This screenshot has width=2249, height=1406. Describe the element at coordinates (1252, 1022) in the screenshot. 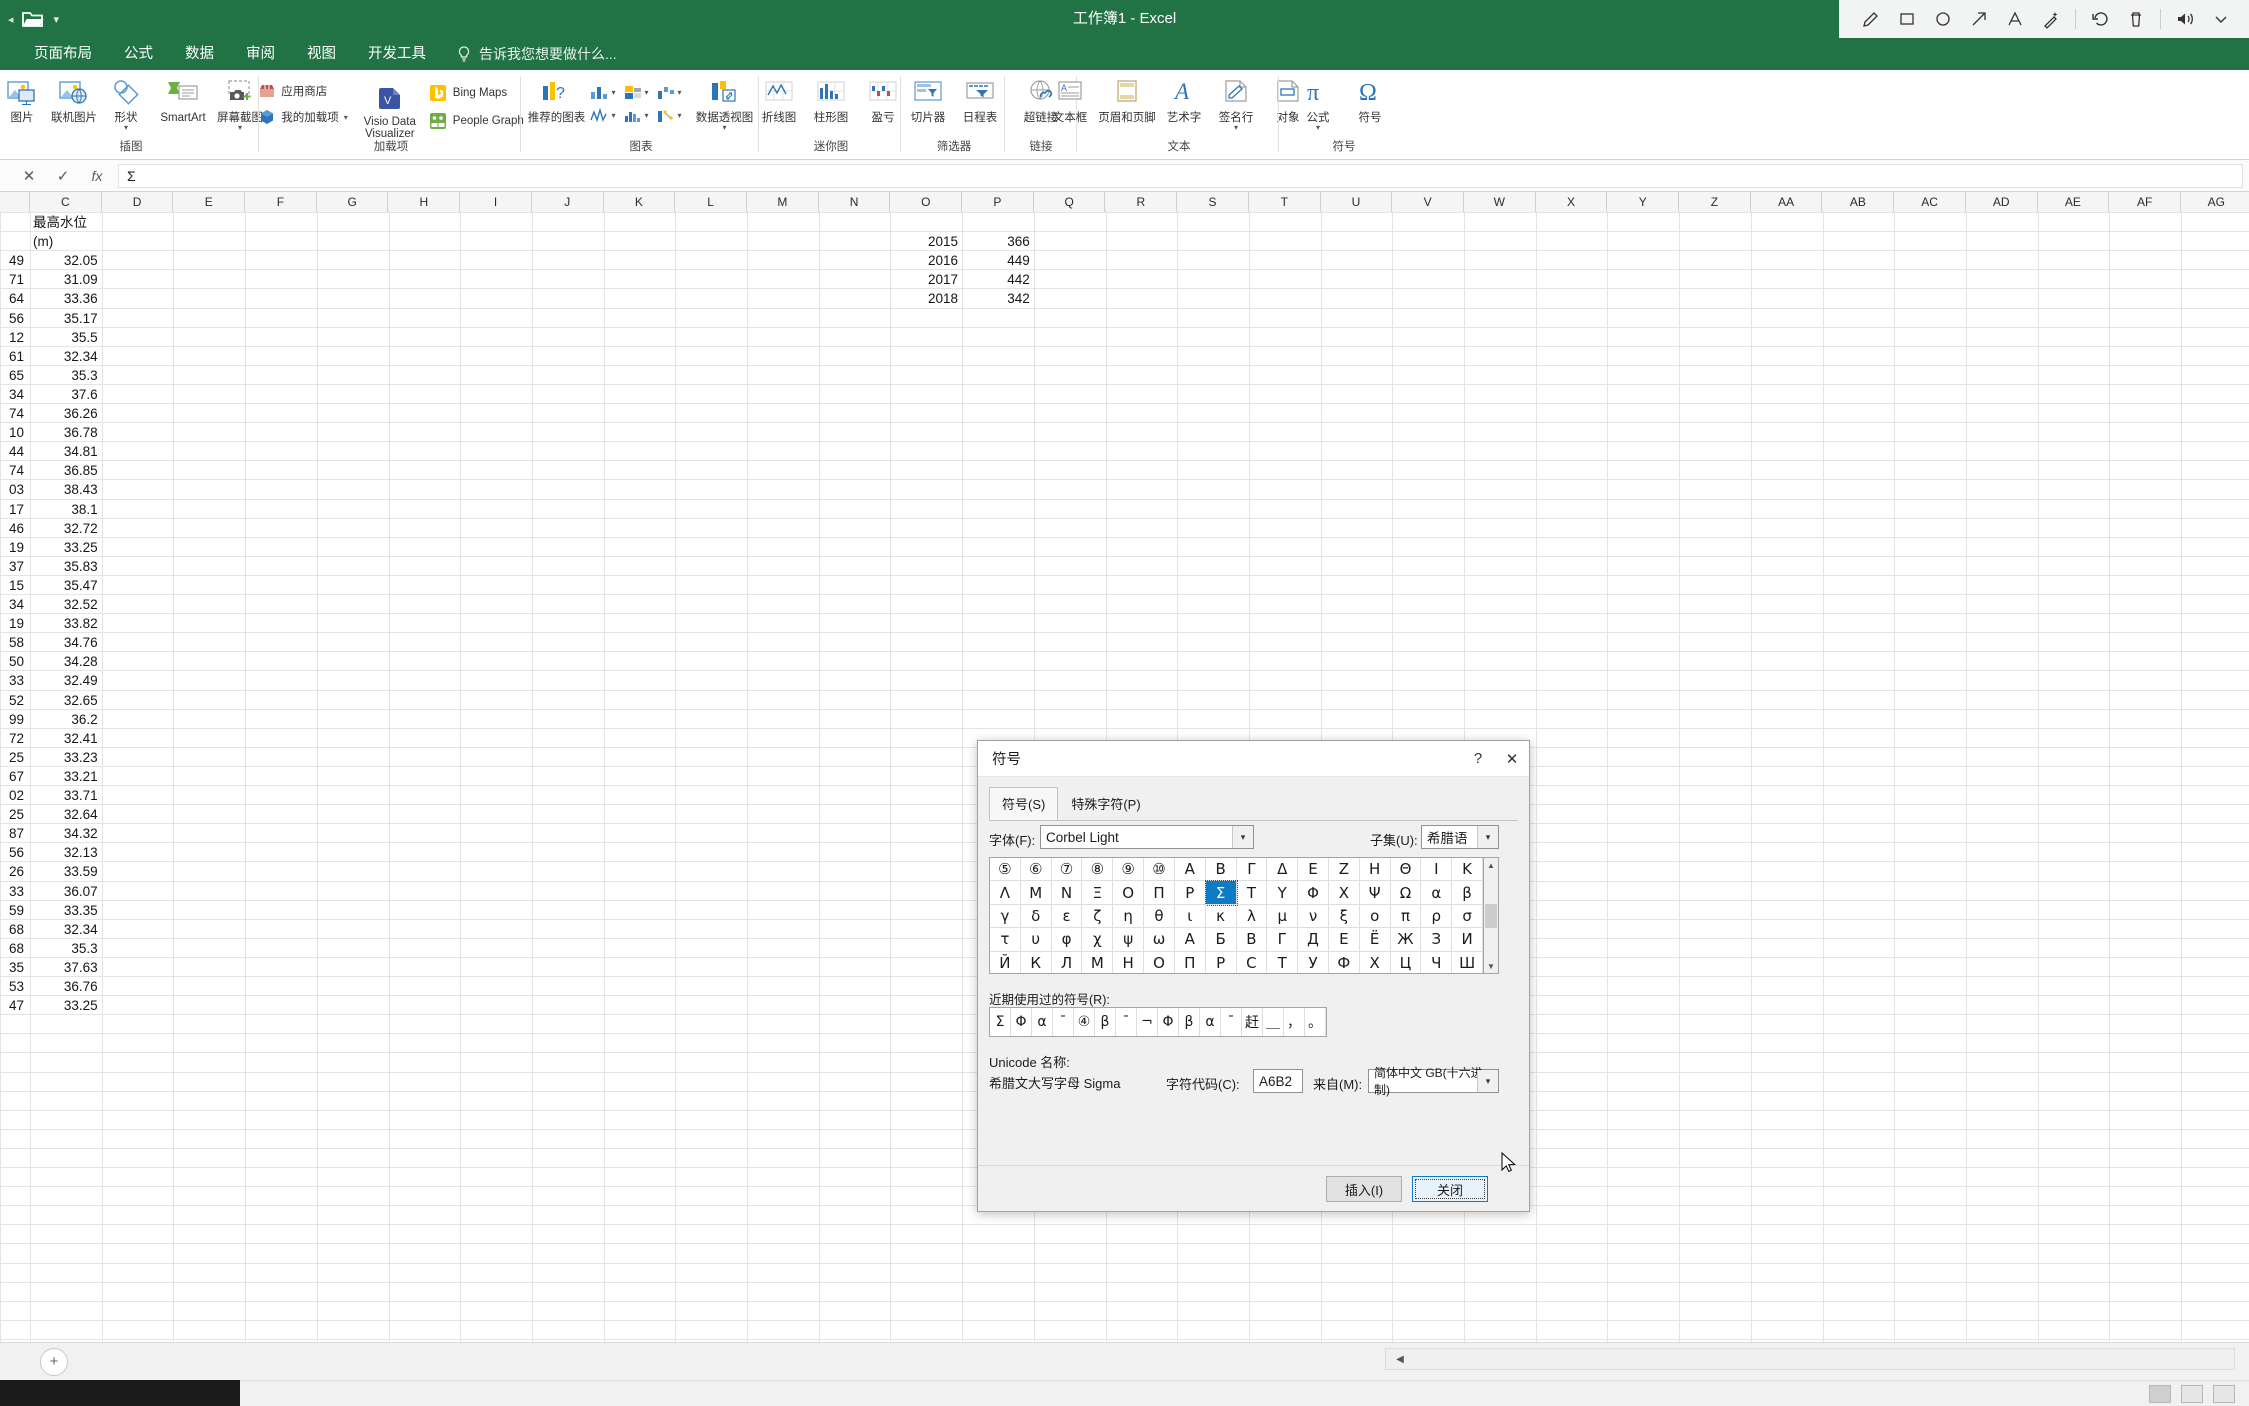

I see `recent-symbol-cell: 赶` at that location.